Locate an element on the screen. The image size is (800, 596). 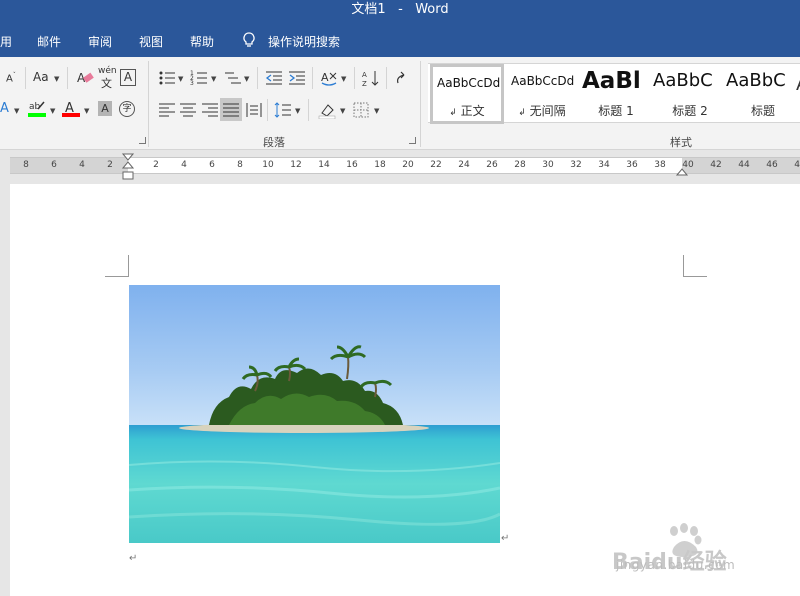
ruler-number: 38 is located at coordinates (660, 165).